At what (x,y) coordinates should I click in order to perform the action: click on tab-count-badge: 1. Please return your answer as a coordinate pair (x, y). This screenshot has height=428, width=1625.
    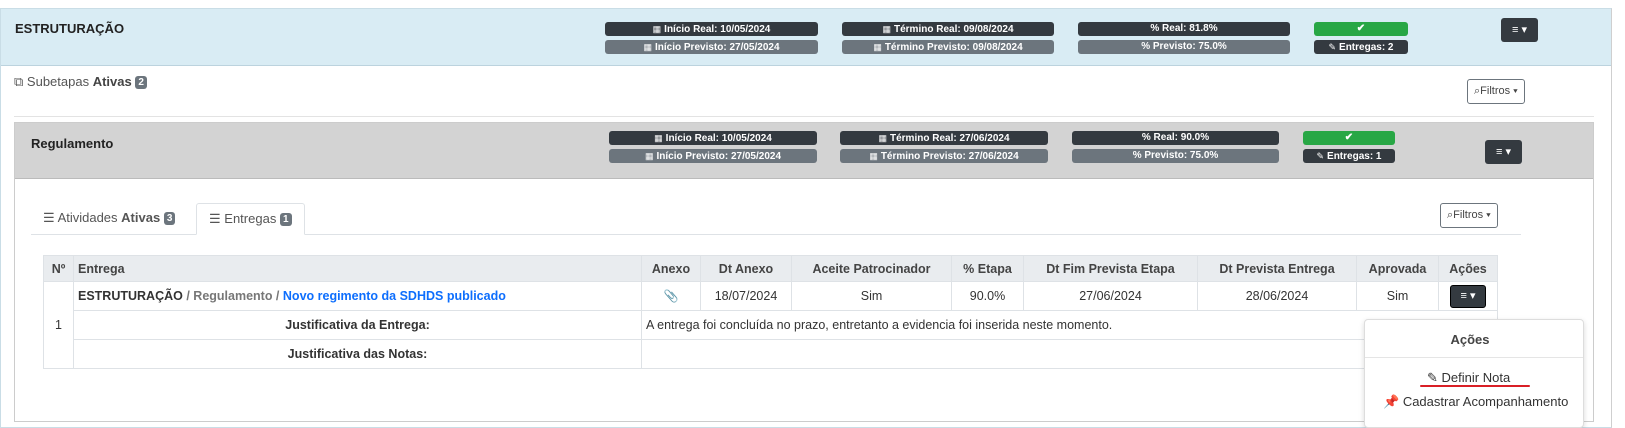
    Looking at the image, I should click on (285, 219).